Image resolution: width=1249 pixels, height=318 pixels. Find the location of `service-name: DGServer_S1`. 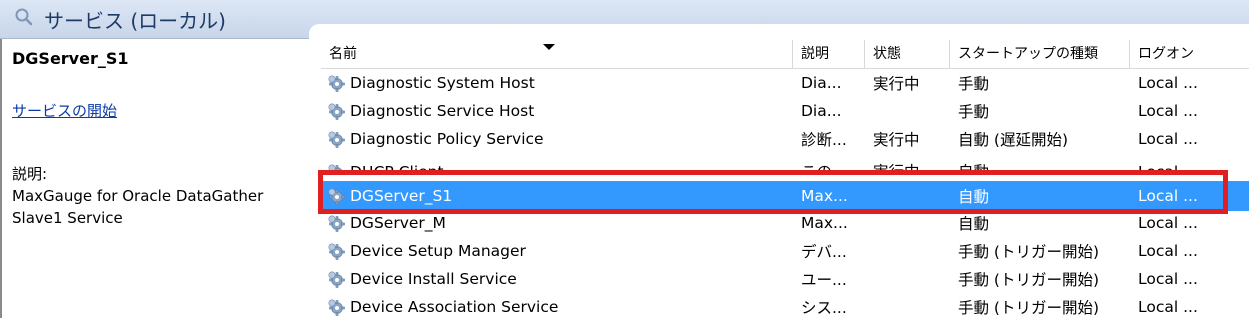

service-name: DGServer_S1 is located at coordinates (401, 196).